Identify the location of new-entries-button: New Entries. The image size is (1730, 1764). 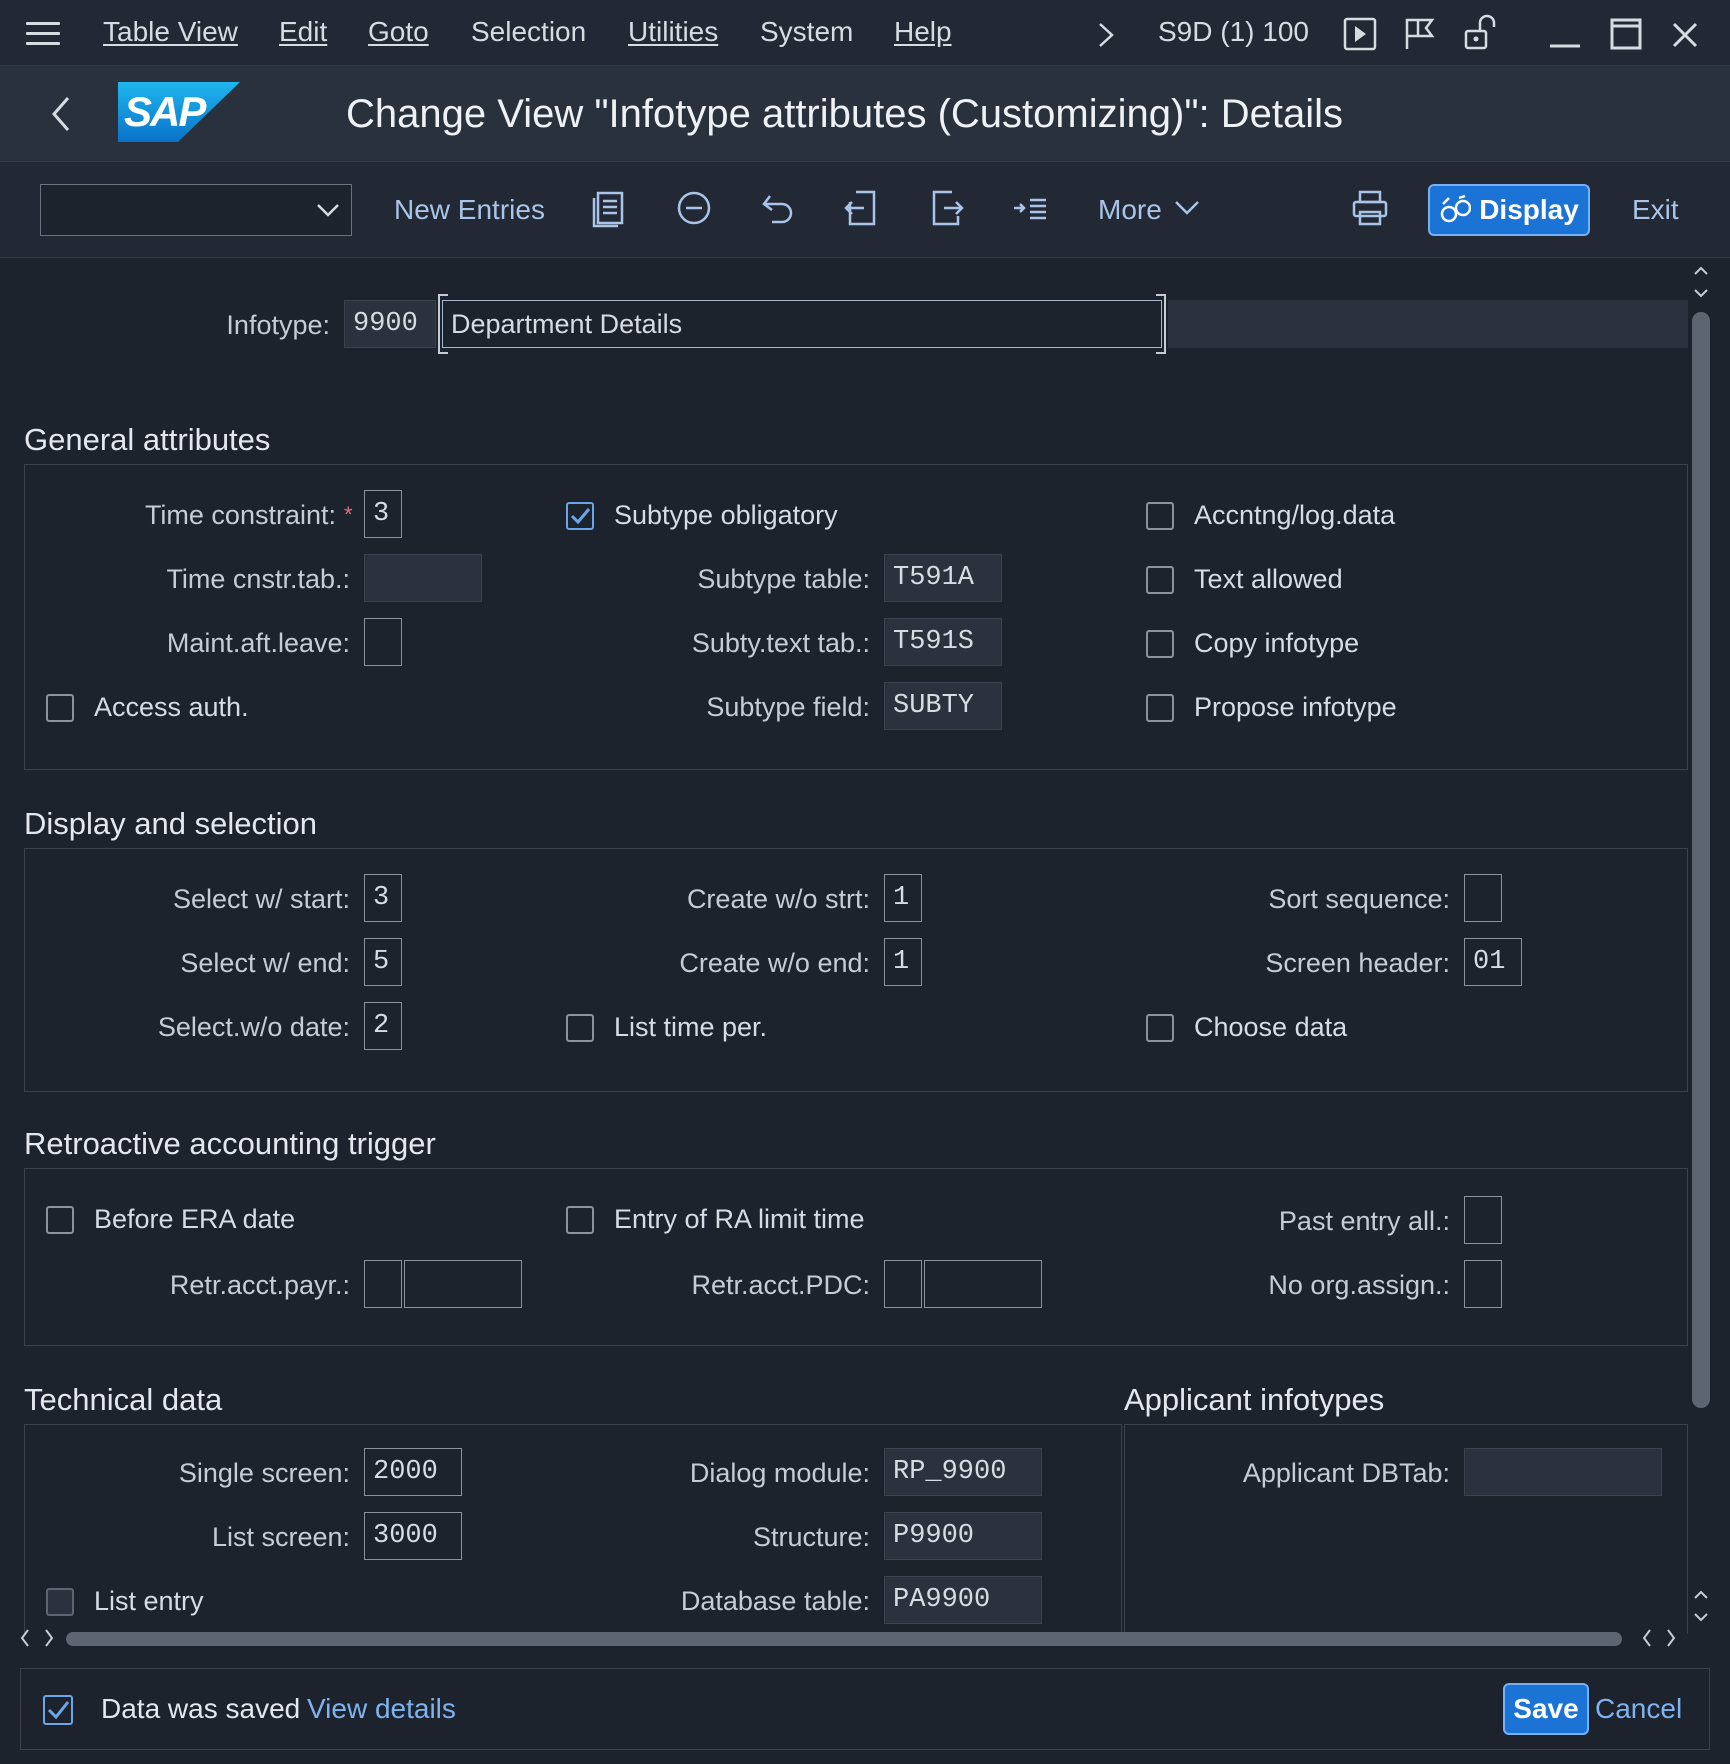
(469, 210).